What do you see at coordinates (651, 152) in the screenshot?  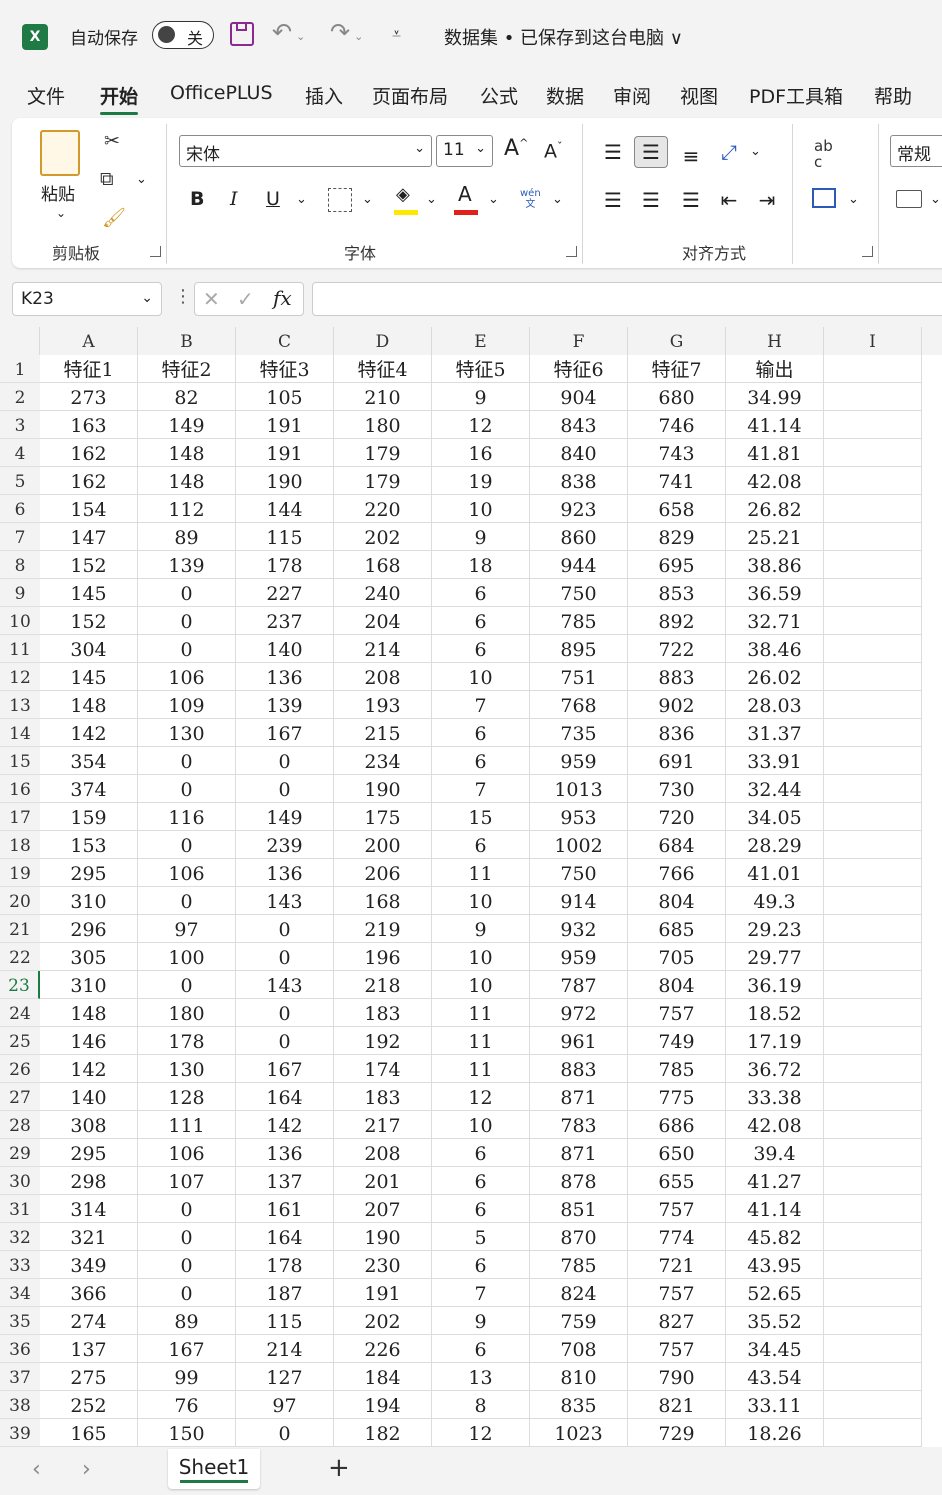 I see `align-middle-icon: ☰` at bounding box center [651, 152].